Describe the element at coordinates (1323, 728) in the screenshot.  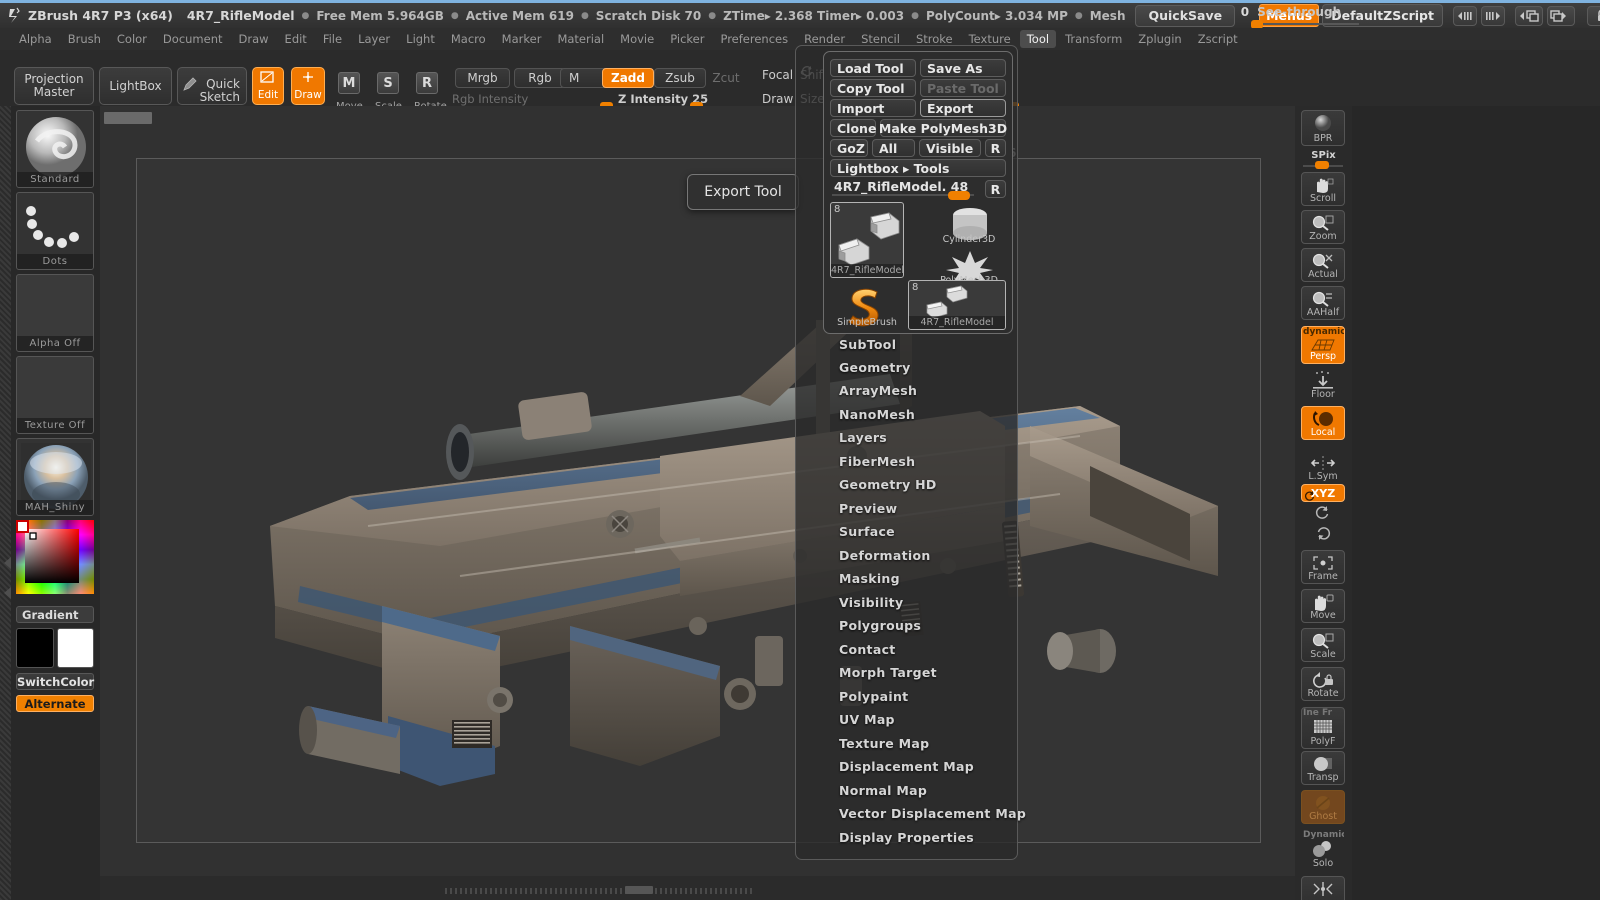
I see `polyf-button: Ine Fr PolyF` at that location.